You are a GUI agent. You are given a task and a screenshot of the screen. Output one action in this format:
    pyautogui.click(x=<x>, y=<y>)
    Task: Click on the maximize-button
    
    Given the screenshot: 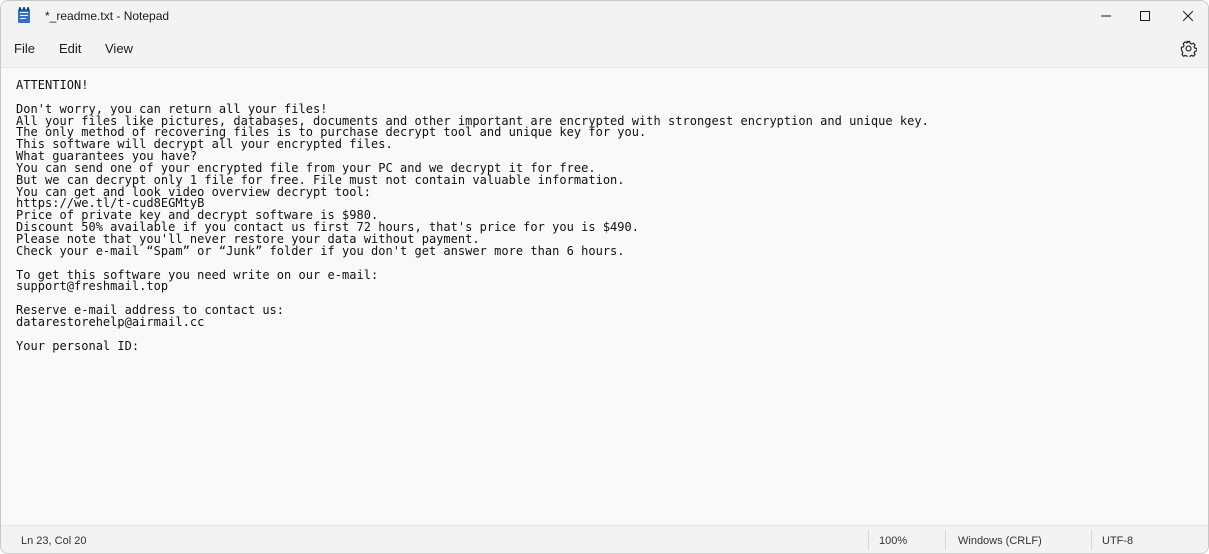 What is the action you would take?
    pyautogui.click(x=1145, y=16)
    